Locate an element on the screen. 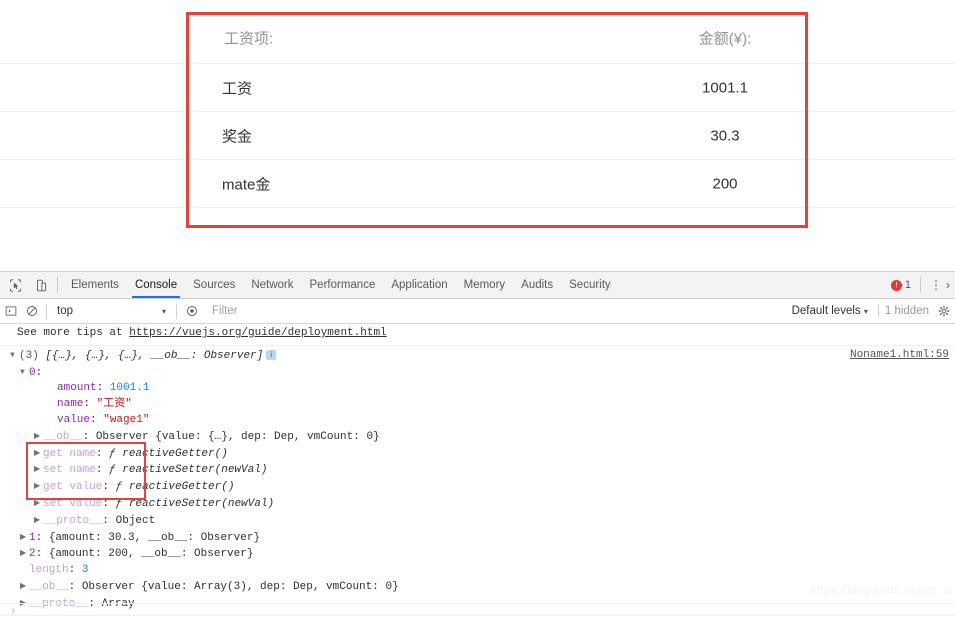 Image resolution: width=955 pixels, height=620 pixels. info-icon: i is located at coordinates (271, 354).